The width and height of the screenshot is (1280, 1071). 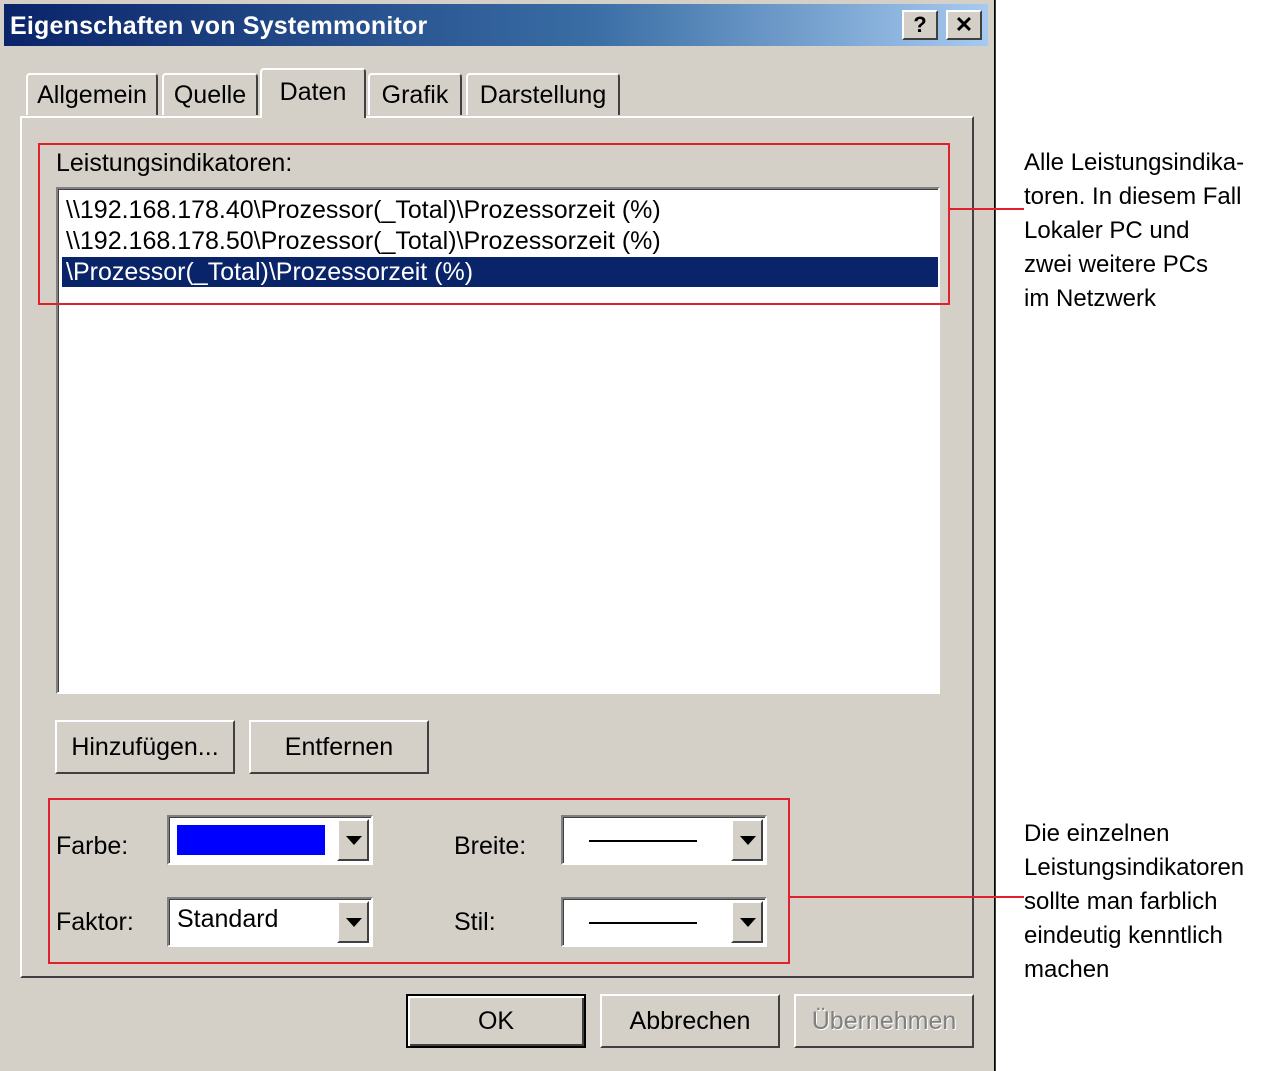 What do you see at coordinates (496, 1021) in the screenshot?
I see `ok-button: OK` at bounding box center [496, 1021].